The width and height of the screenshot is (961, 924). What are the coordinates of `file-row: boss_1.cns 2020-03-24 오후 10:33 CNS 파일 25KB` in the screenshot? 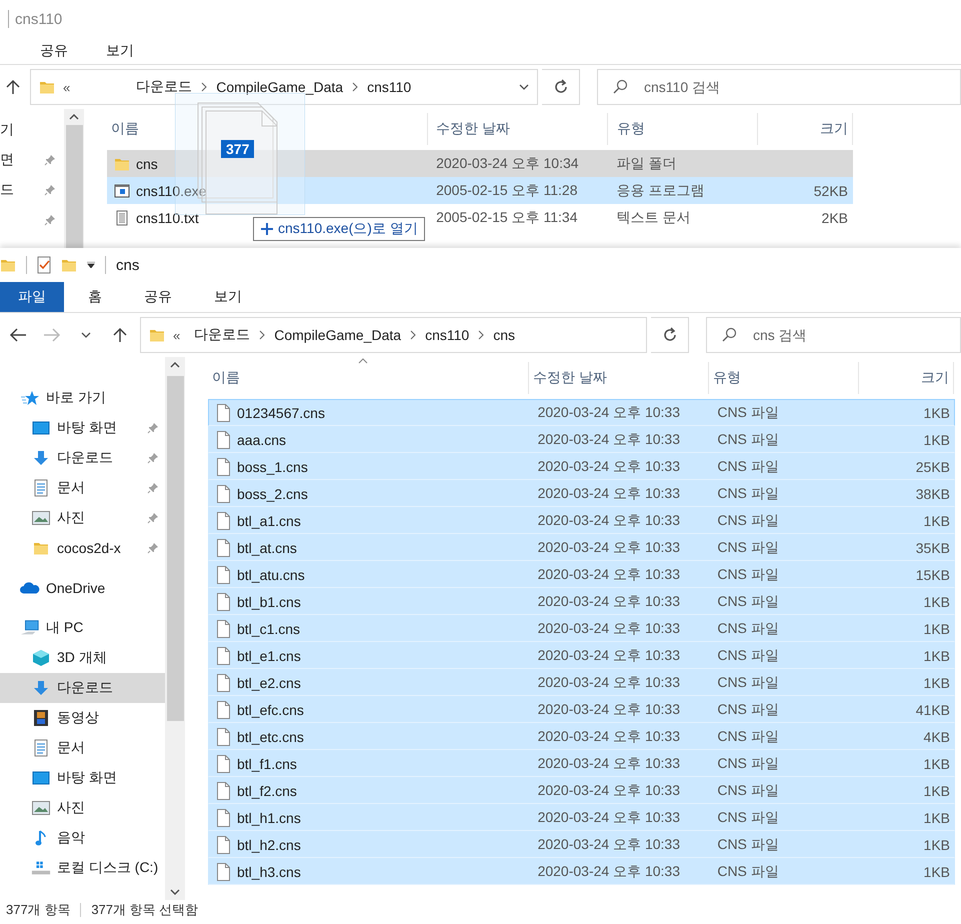 It's located at (581, 466).